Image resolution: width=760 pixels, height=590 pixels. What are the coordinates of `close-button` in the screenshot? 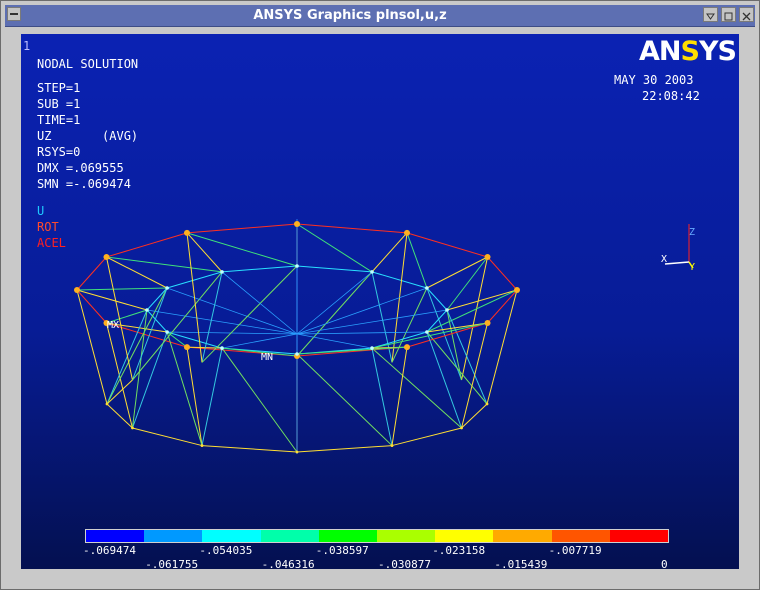 It's located at (746, 14).